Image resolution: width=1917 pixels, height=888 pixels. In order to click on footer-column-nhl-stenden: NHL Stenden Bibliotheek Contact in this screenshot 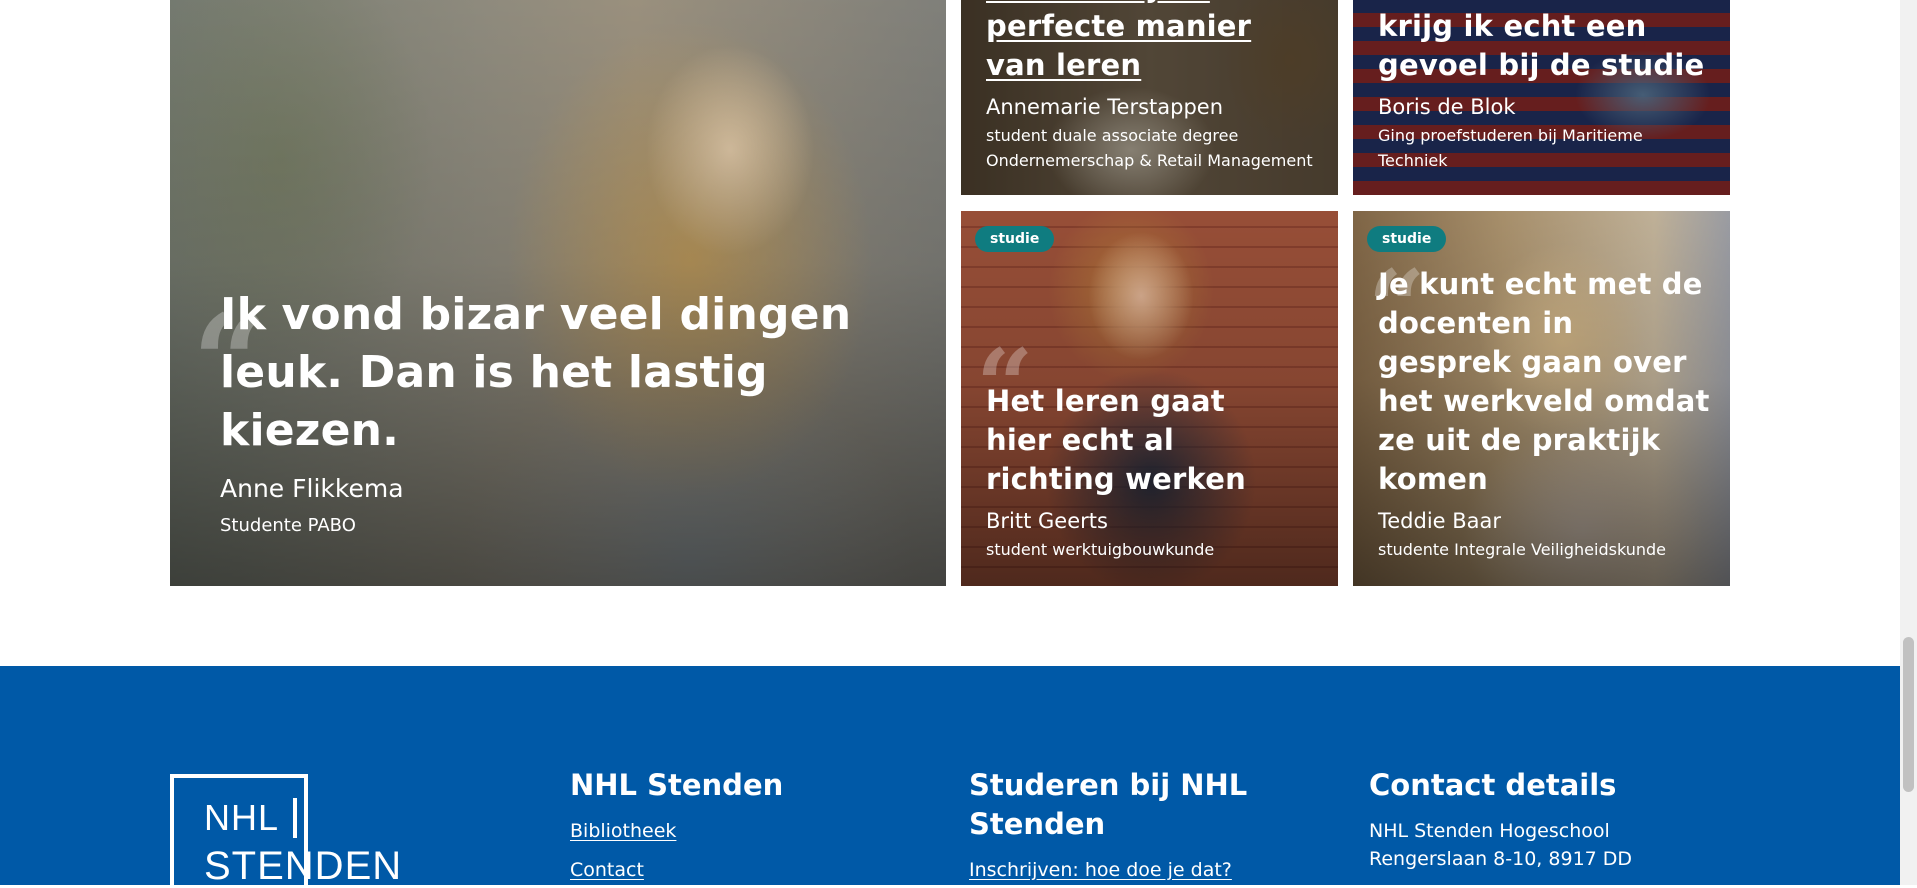, I will do `click(735, 824)`.